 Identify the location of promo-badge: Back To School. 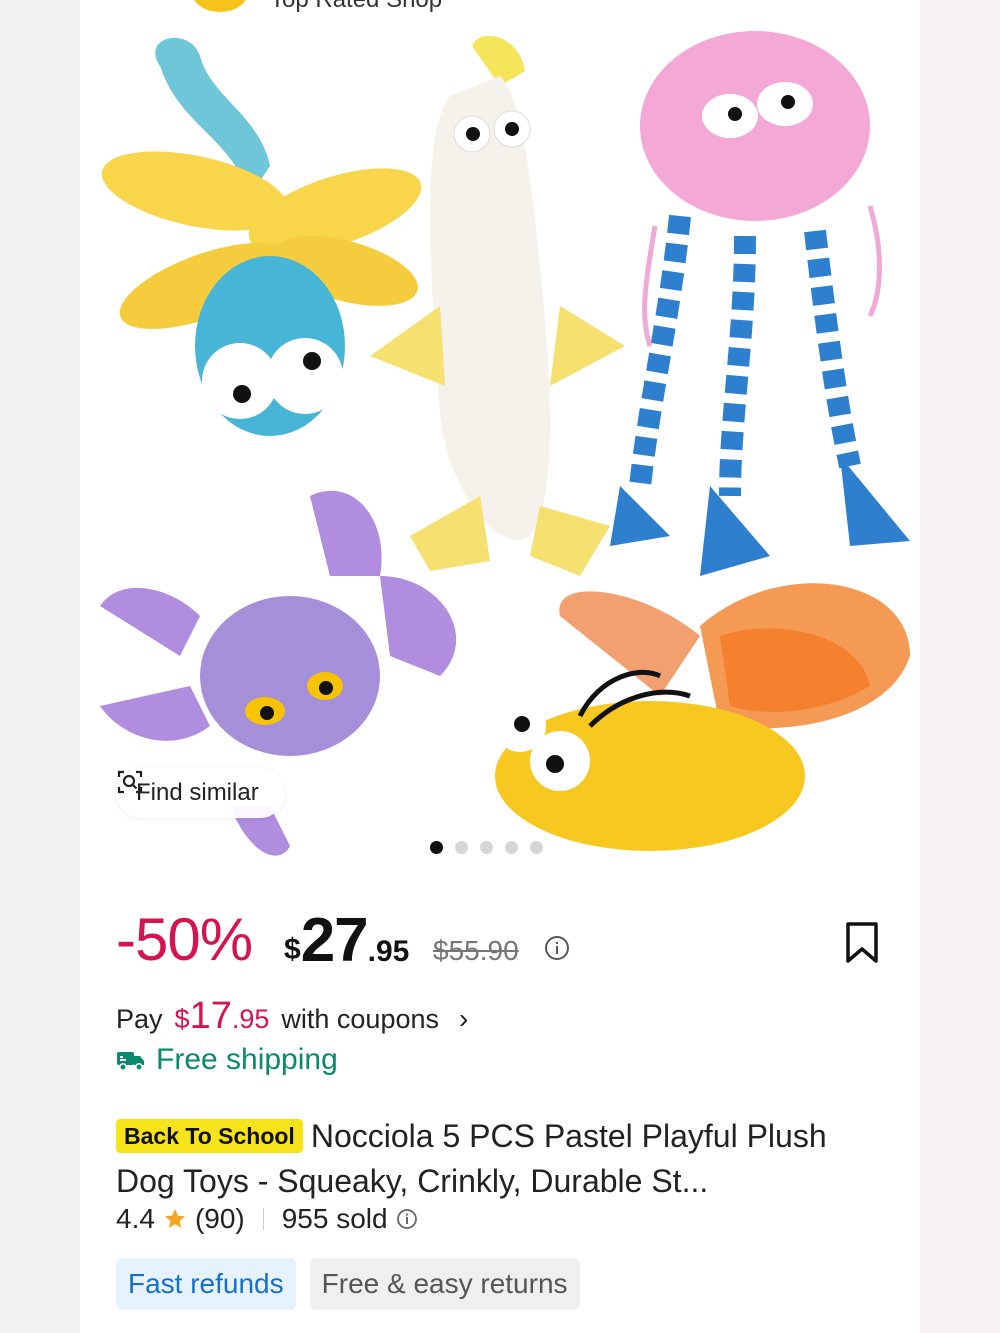
(209, 1136).